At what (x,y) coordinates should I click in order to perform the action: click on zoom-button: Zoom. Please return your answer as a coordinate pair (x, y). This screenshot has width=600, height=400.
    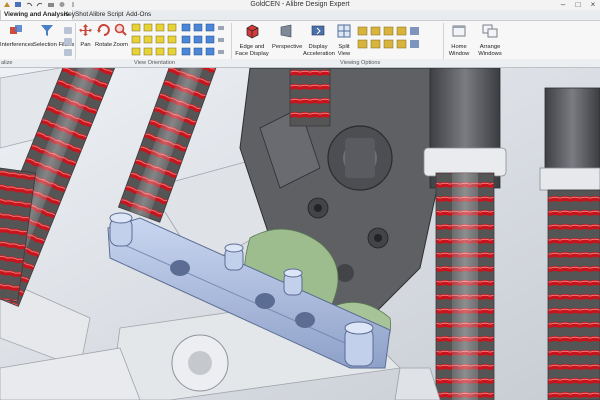
    Looking at the image, I should click on (120, 36).